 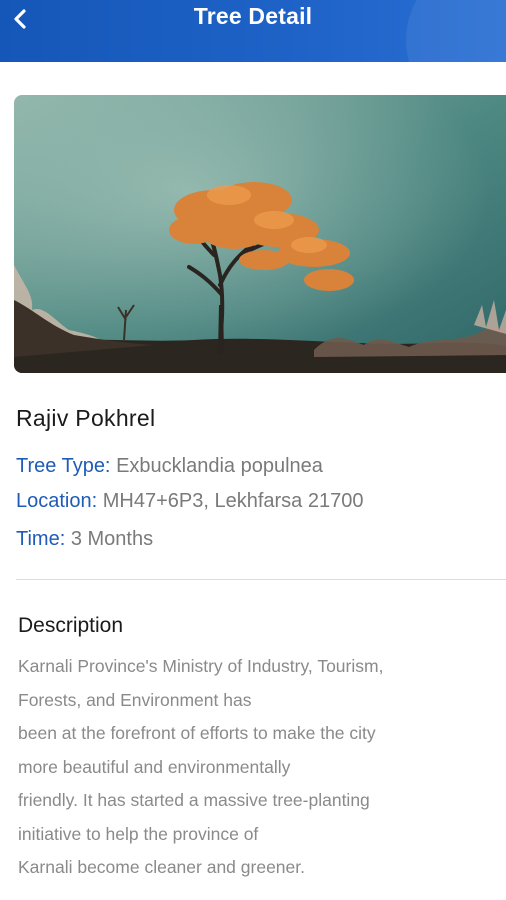 What do you see at coordinates (219, 466) in the screenshot?
I see `tree-type-value: Exbucklandia populnea` at bounding box center [219, 466].